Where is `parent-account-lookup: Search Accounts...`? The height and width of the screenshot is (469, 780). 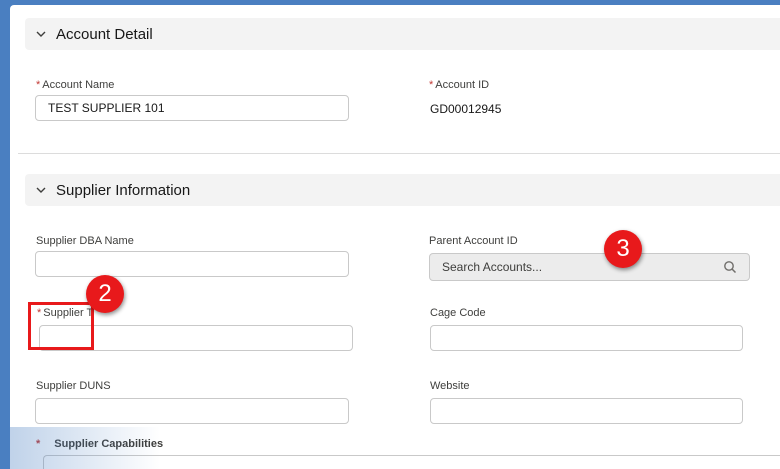
parent-account-lookup: Search Accounts... is located at coordinates (589, 267).